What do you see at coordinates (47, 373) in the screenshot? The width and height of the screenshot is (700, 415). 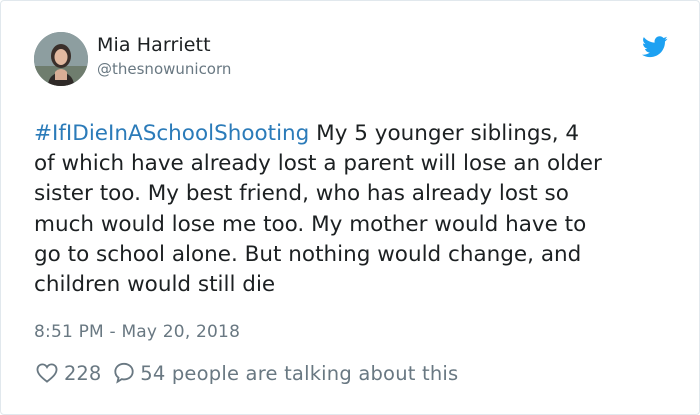 I see `heart-icon` at bounding box center [47, 373].